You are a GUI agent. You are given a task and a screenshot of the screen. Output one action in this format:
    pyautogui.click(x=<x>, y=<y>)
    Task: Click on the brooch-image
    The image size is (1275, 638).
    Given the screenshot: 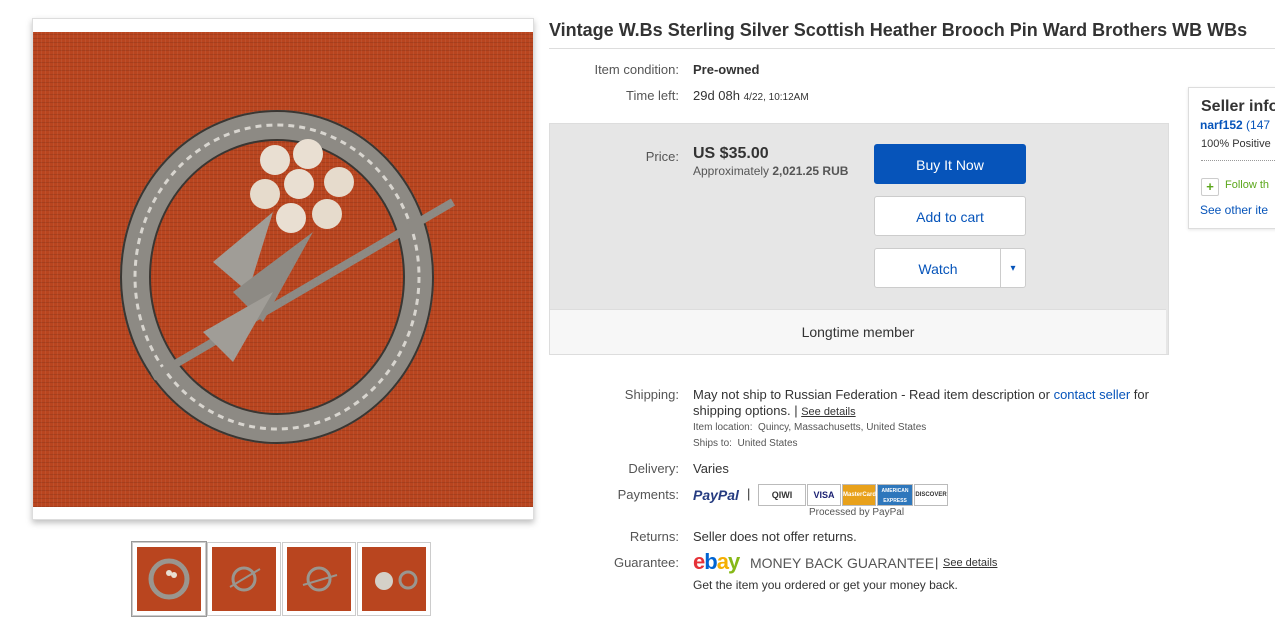 What is the action you would take?
    pyautogui.click(x=288, y=277)
    